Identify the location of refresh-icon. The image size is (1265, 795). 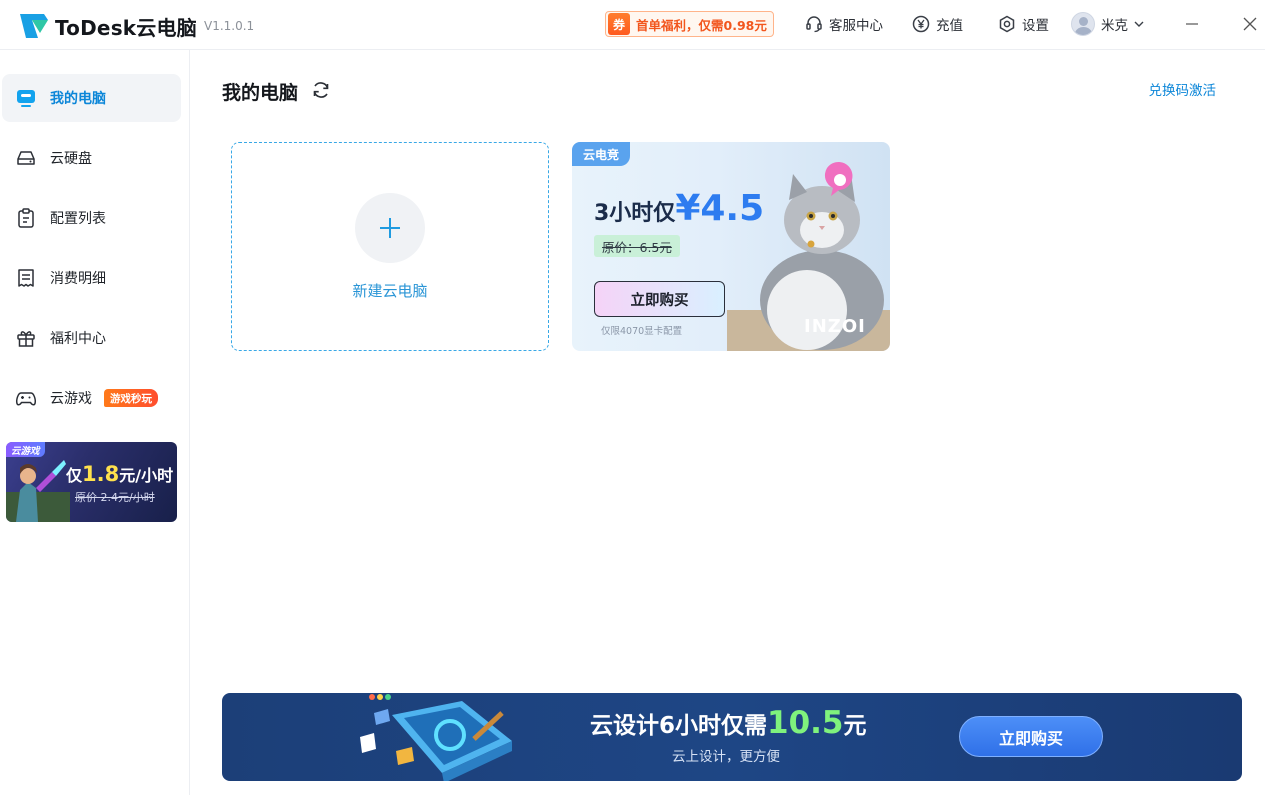
(321, 90).